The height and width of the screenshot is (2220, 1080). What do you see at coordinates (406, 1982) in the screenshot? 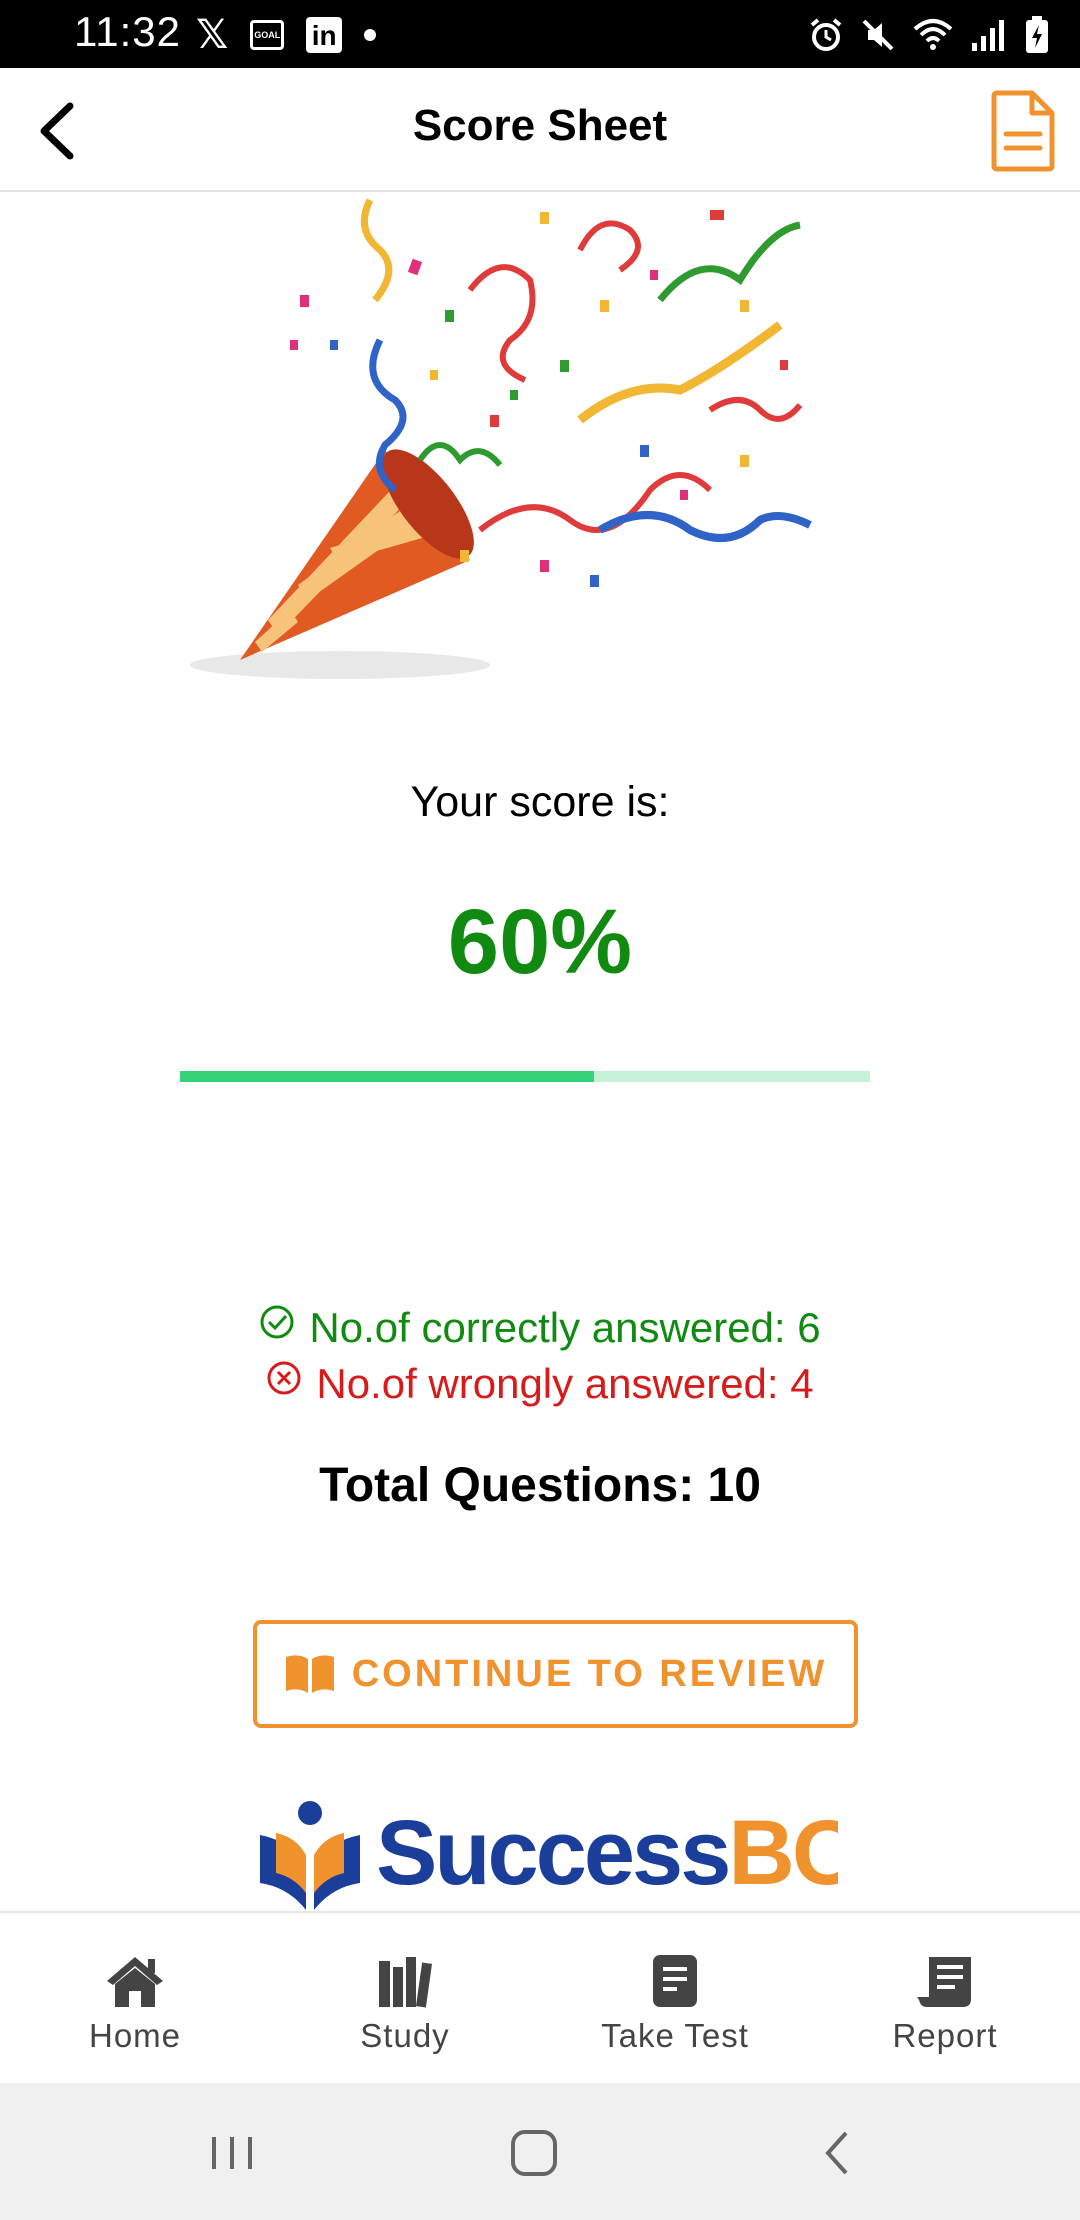
I see `books-icon` at bounding box center [406, 1982].